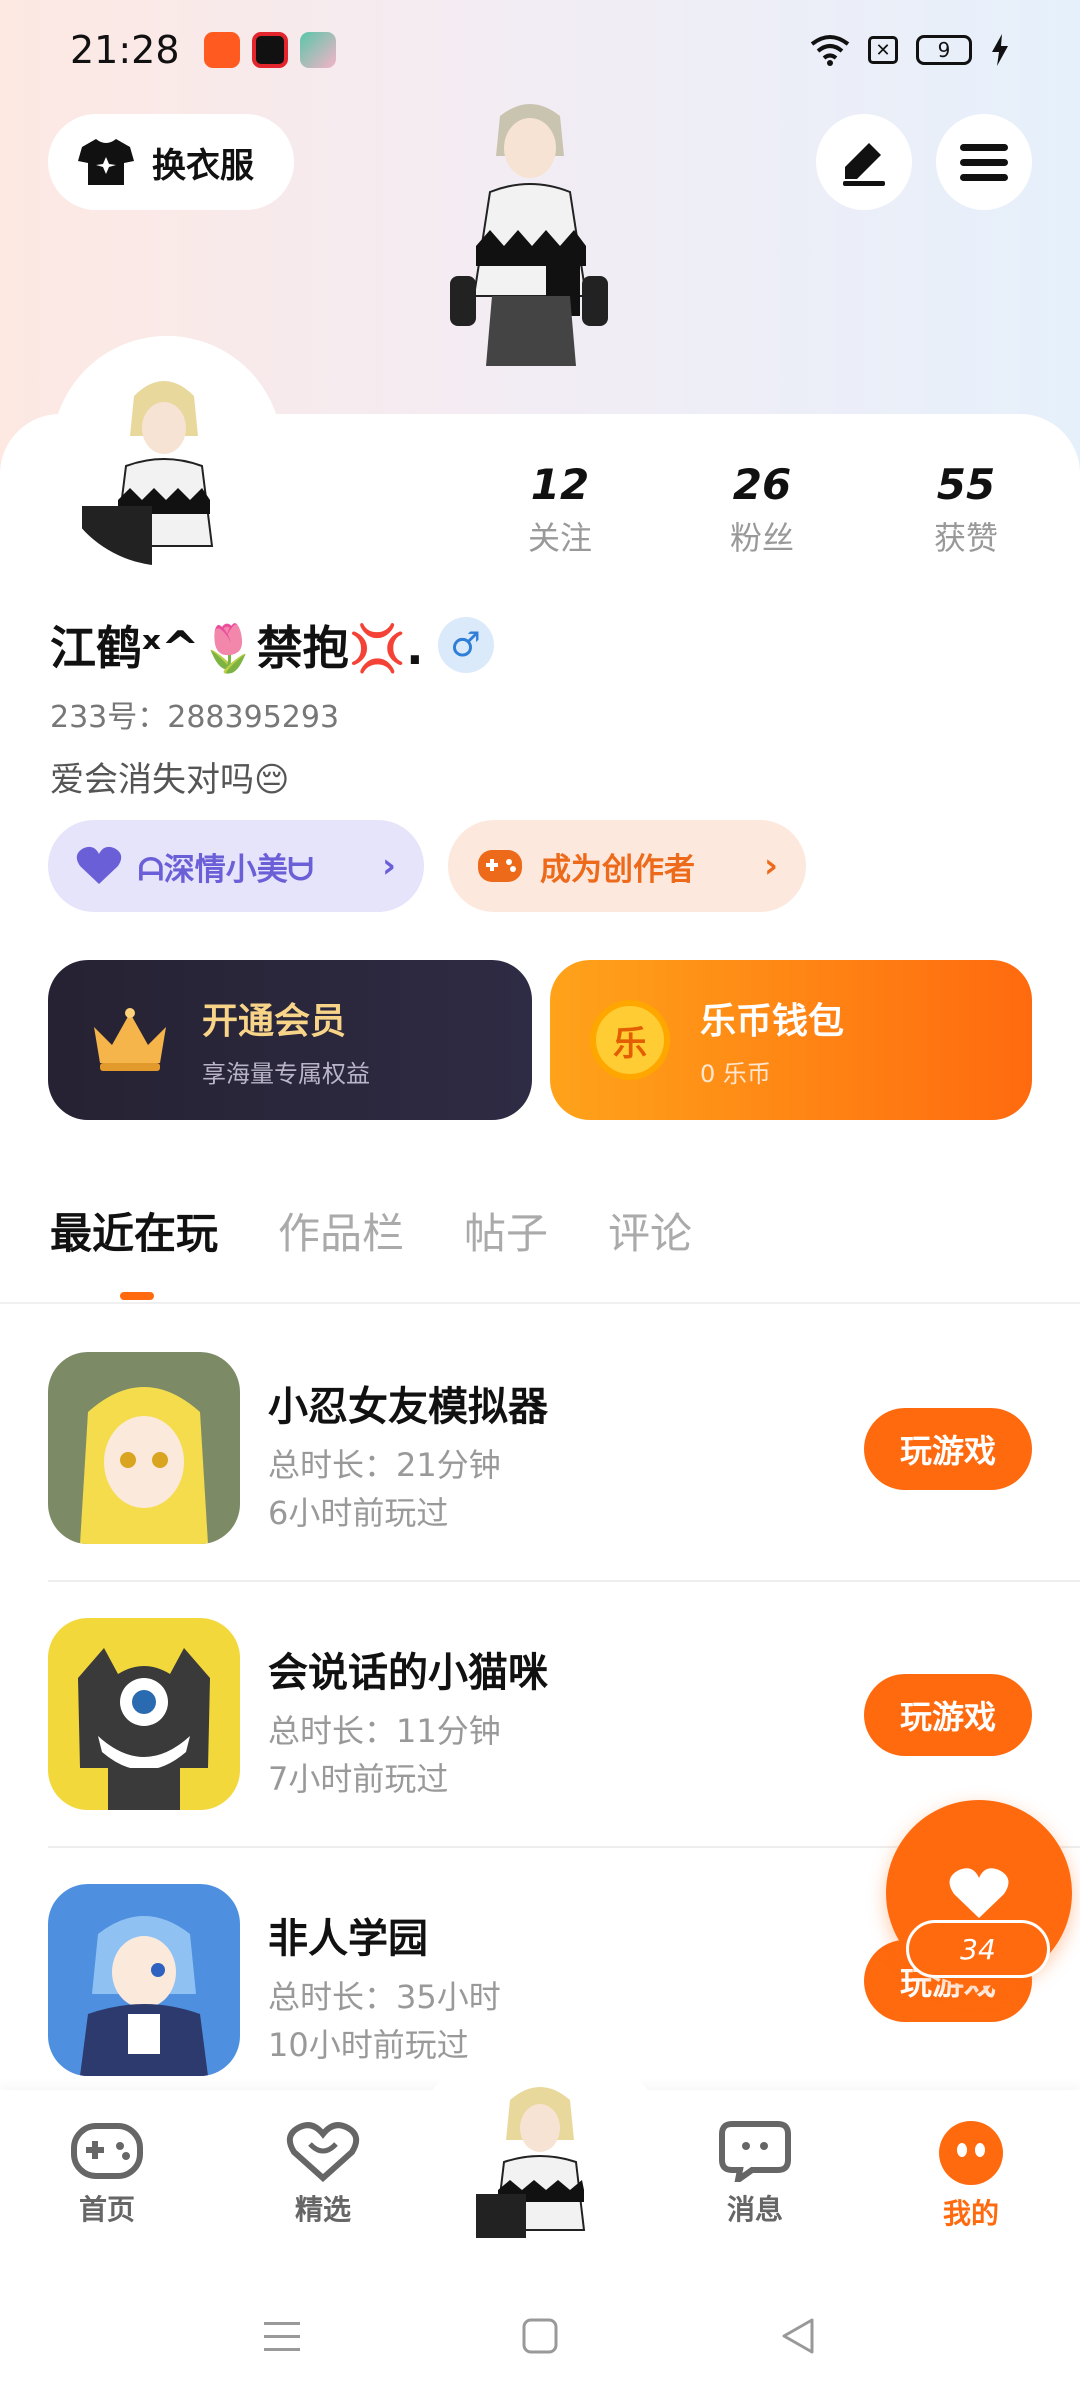  I want to click on crown-icon, so click(130, 1039).